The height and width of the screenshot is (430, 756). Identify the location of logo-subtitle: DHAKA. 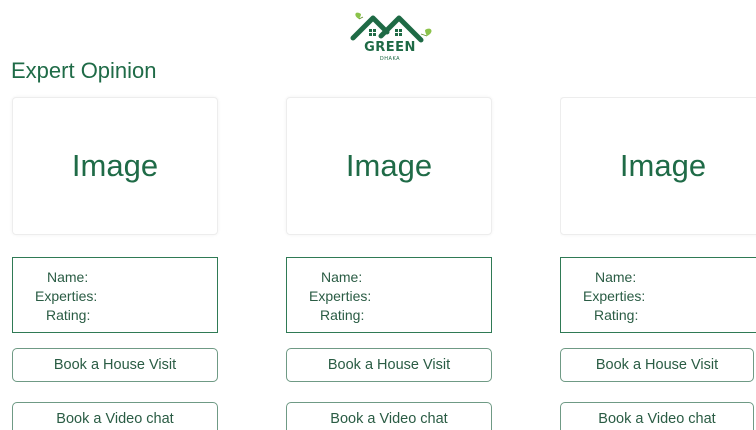
(390, 59).